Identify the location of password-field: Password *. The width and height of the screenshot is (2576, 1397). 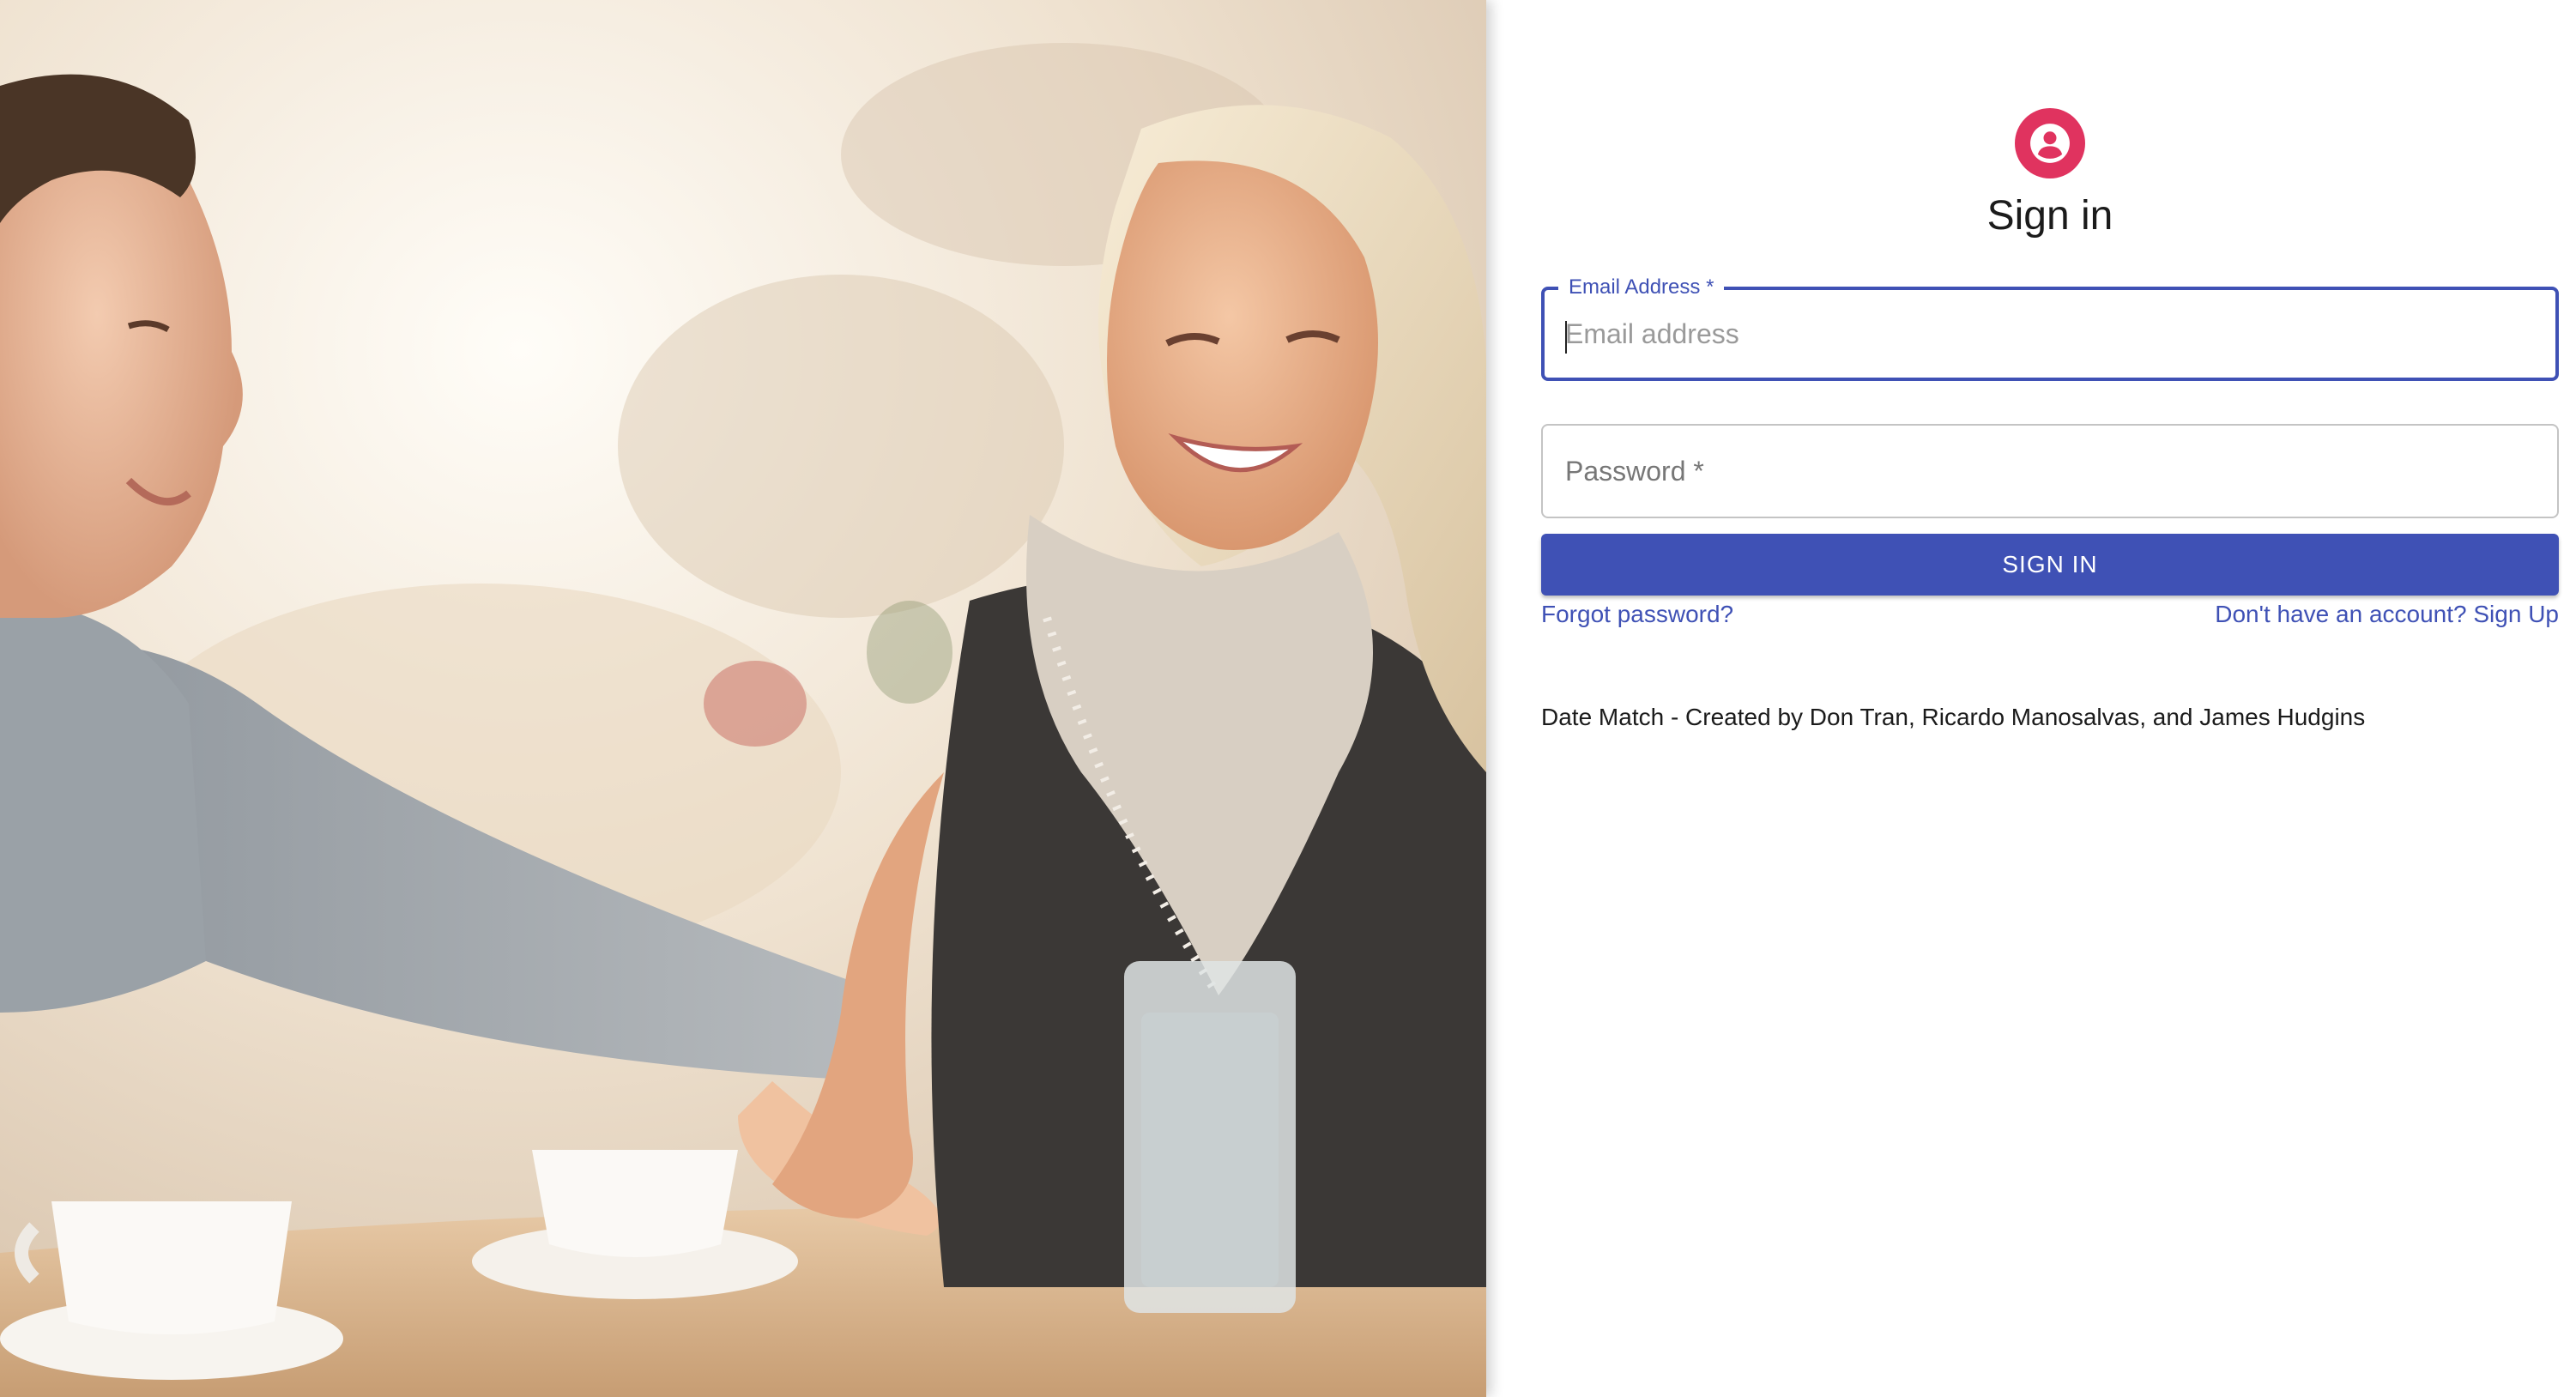
(2050, 471).